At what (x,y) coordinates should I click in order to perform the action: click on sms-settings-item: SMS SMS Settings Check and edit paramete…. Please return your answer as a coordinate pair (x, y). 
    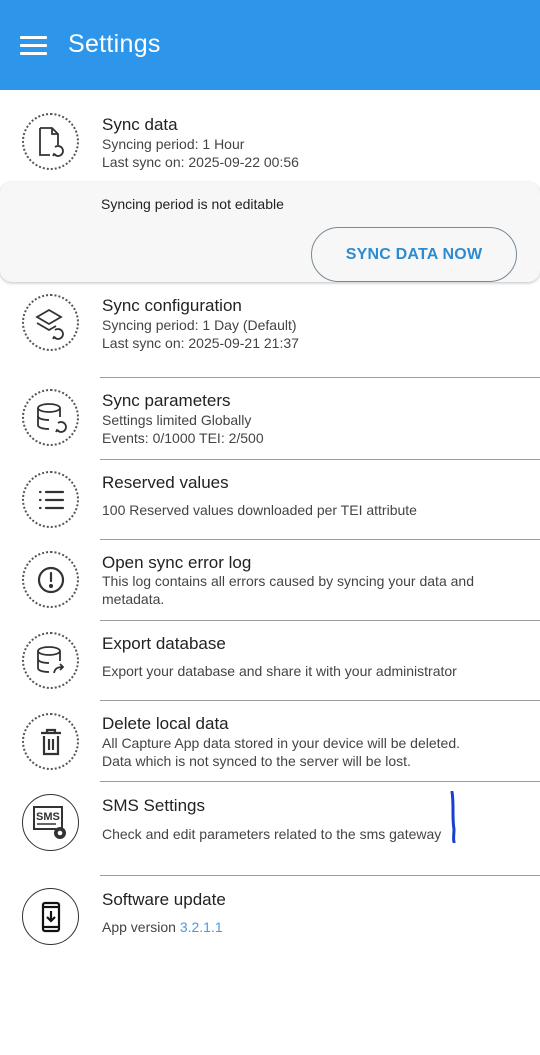
    Looking at the image, I should click on (270, 829).